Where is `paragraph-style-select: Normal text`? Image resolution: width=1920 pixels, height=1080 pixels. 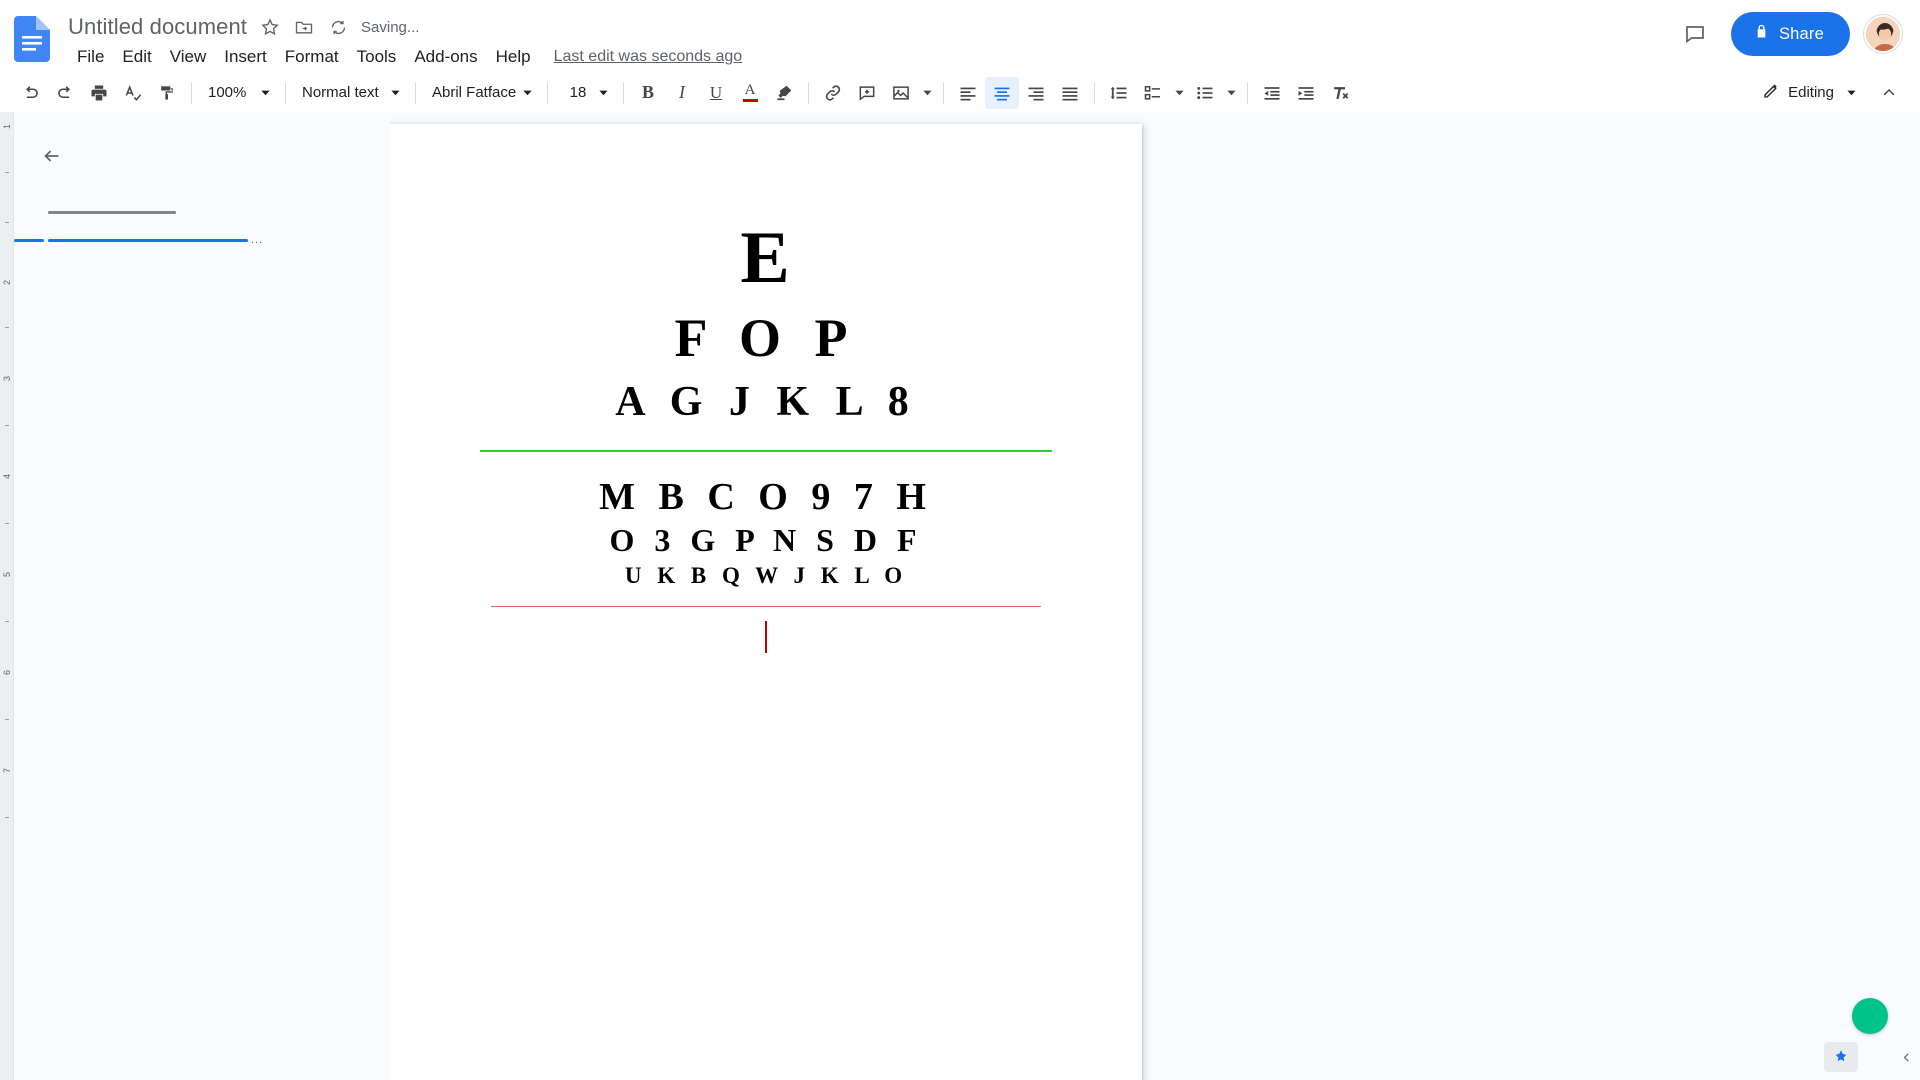 paragraph-style-select: Normal text is located at coordinates (350, 93).